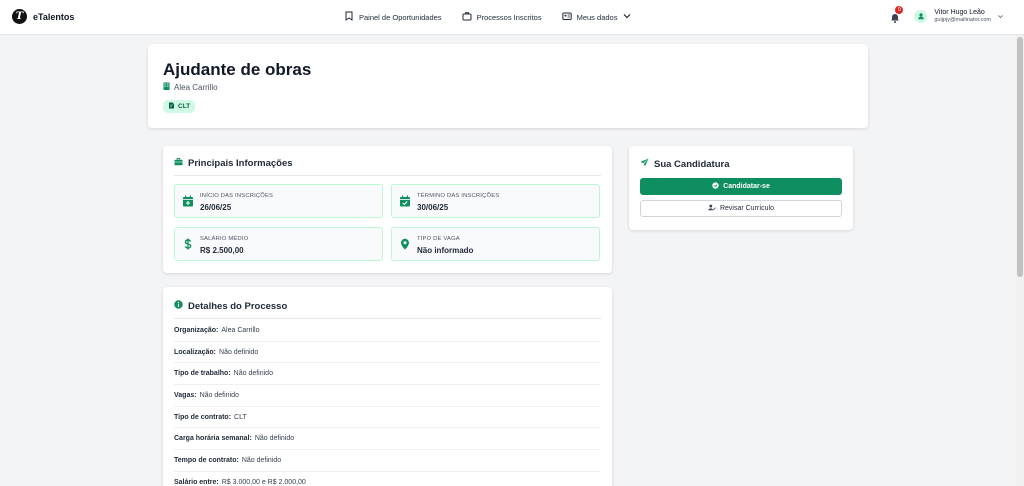  Describe the element at coordinates (644, 164) in the screenshot. I see `paper-plane-icon` at that location.